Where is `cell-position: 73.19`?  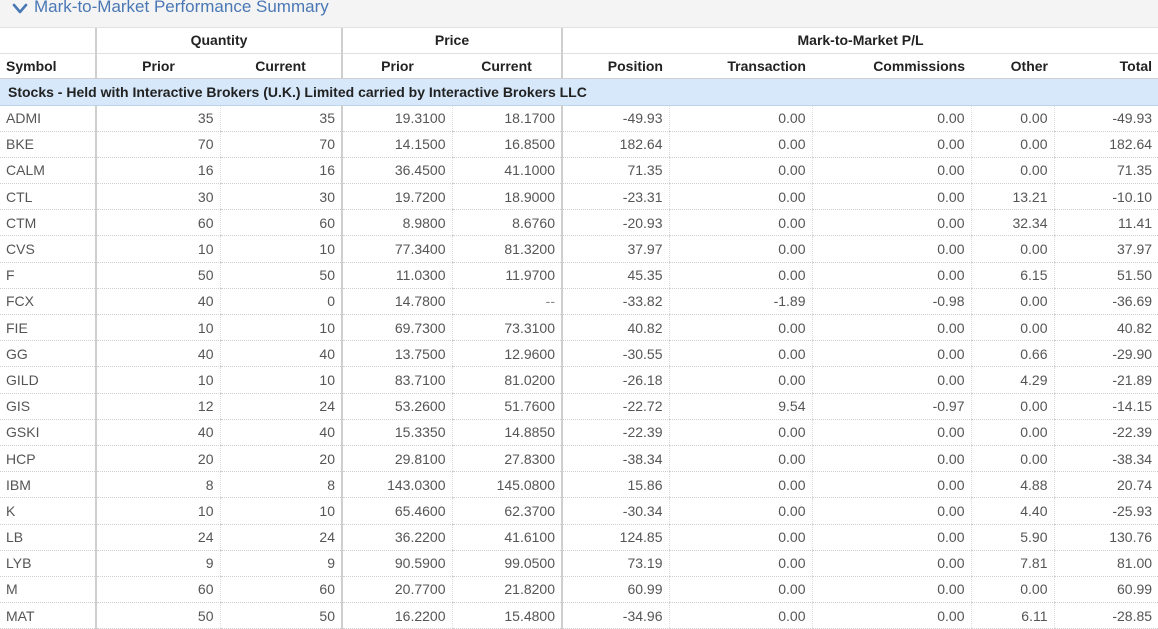
cell-position: 73.19 is located at coordinates (615, 563).